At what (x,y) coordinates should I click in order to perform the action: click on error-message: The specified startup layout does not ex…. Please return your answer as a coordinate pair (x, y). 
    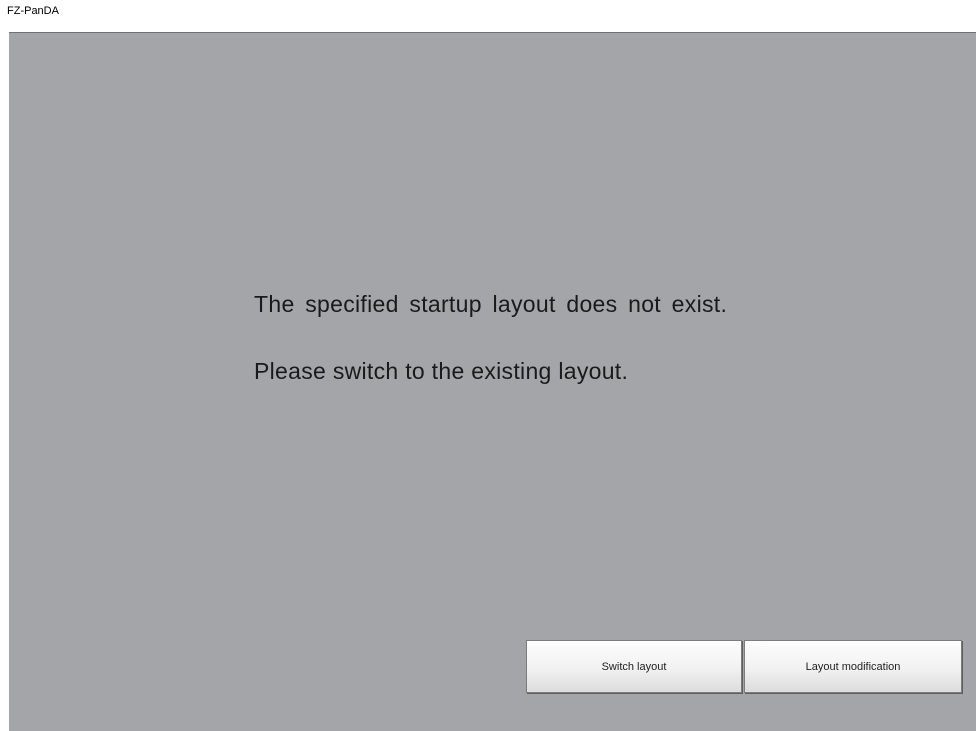
    Looking at the image, I should click on (491, 304).